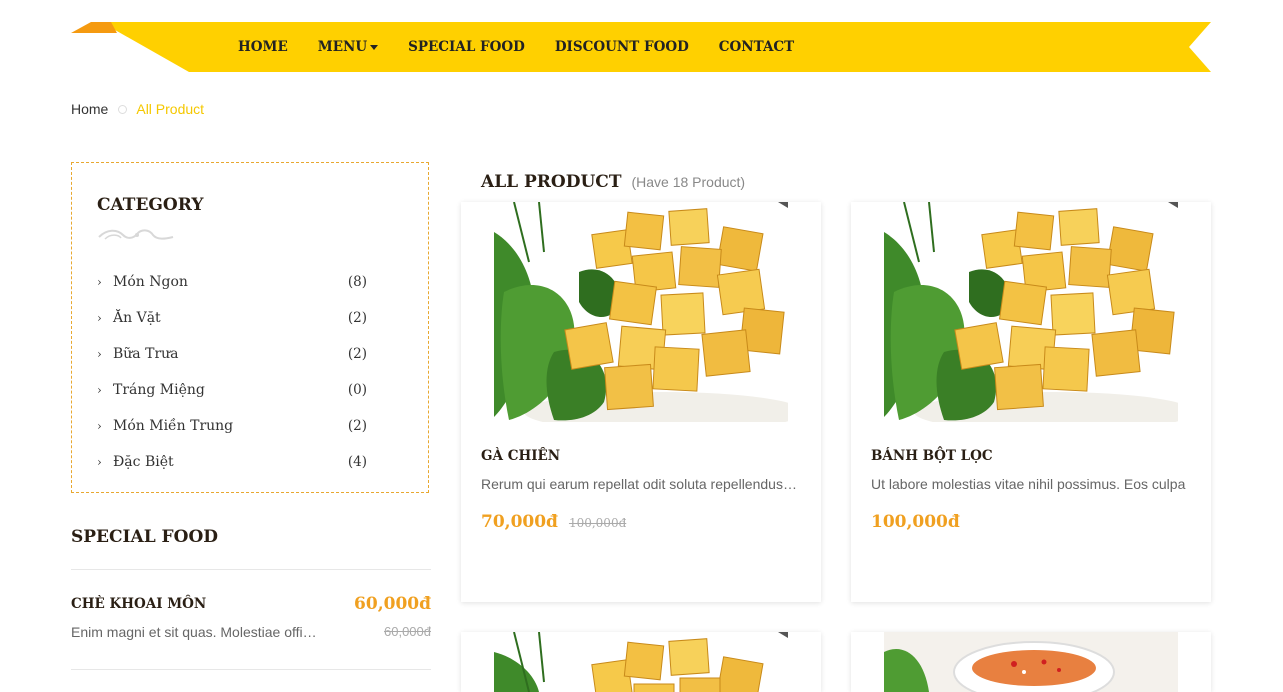  Describe the element at coordinates (150, 205) in the screenshot. I see `category-title: CATEGORY` at that location.